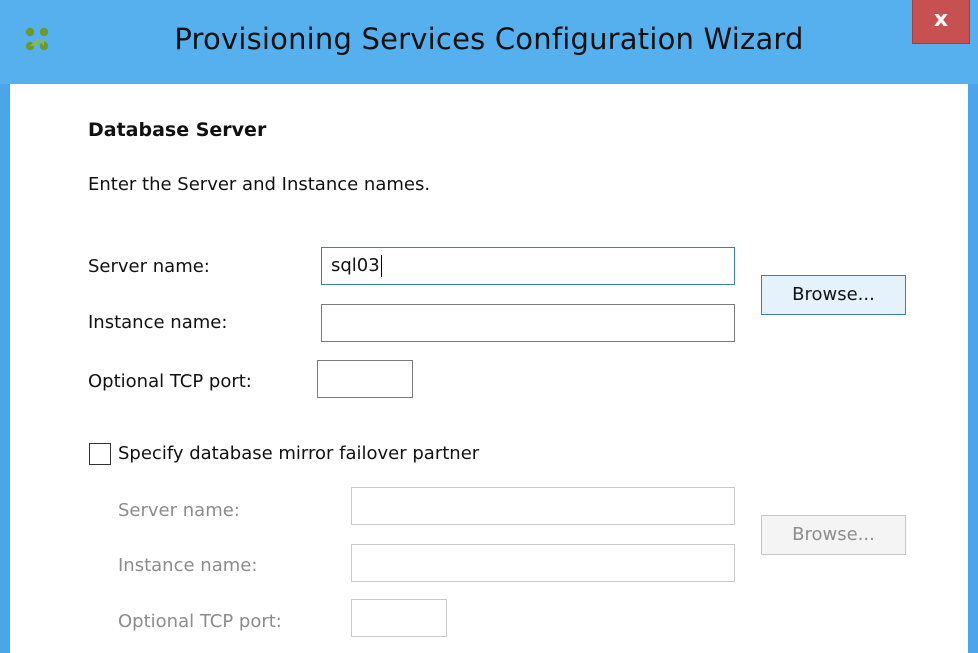  Describe the element at coordinates (100, 454) in the screenshot. I see `mirror-failover-checkbox` at that location.